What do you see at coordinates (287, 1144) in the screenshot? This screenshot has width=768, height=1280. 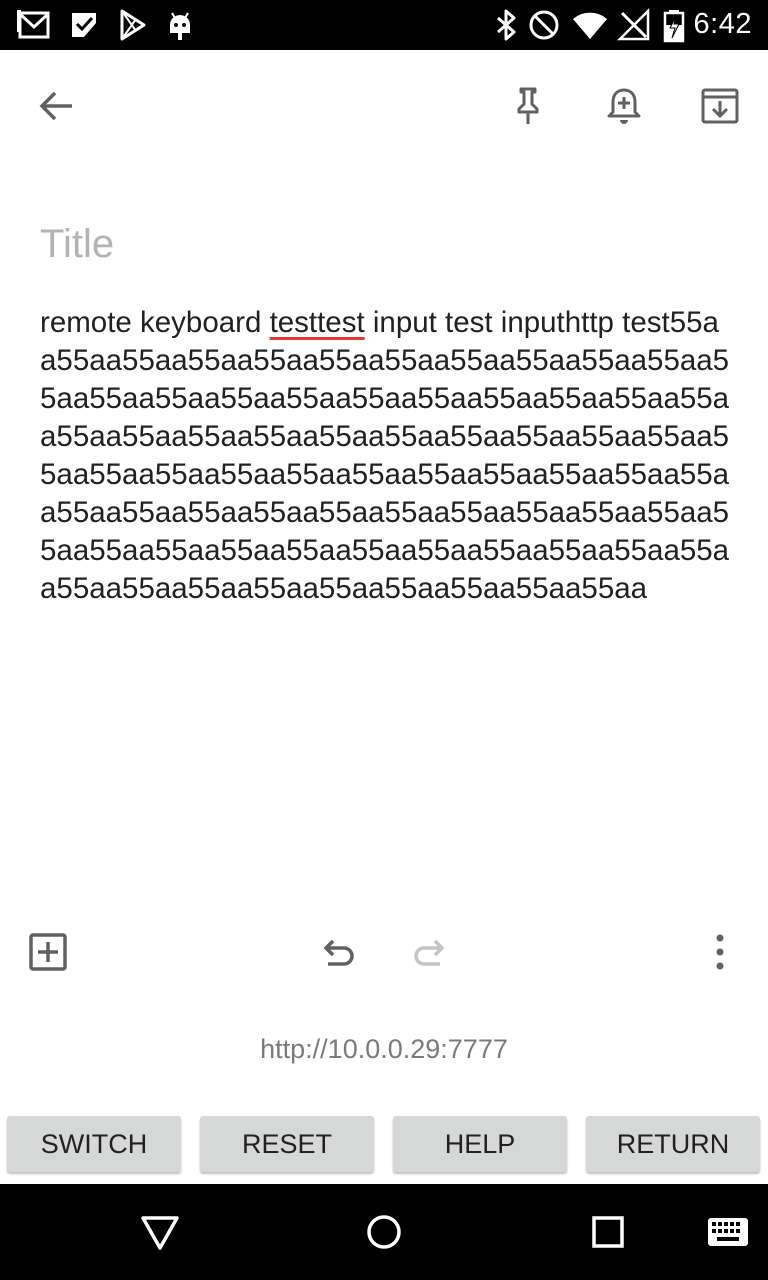 I see `reset-button: RESET` at bounding box center [287, 1144].